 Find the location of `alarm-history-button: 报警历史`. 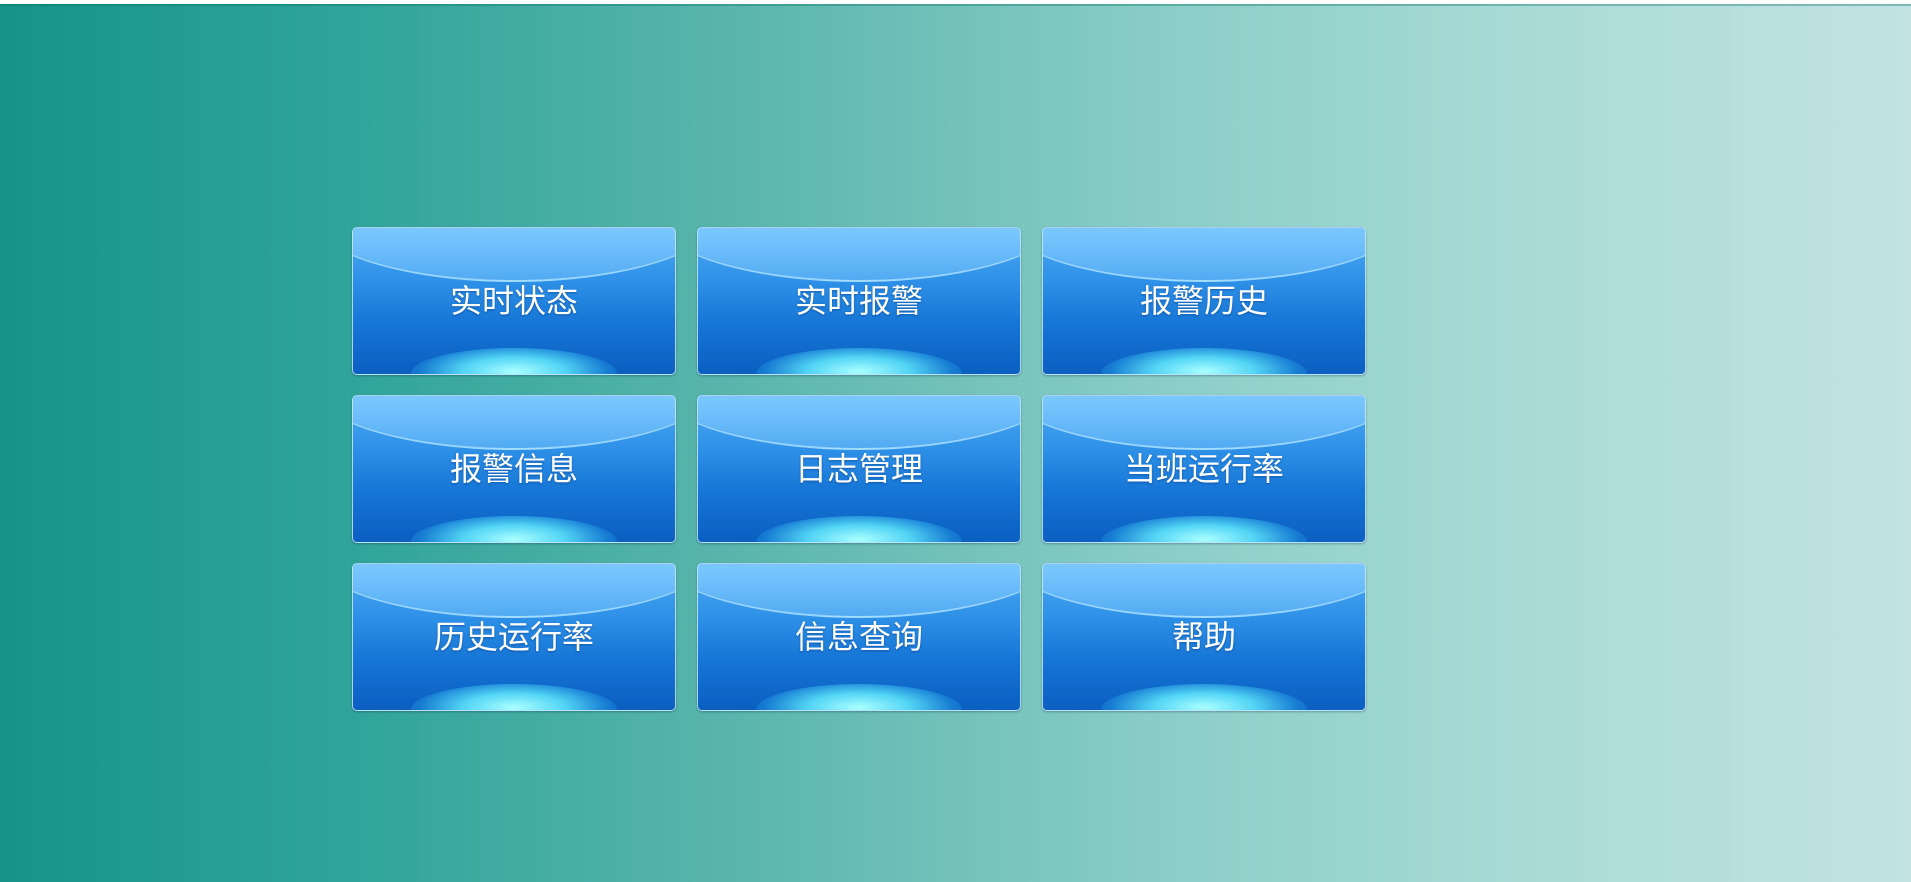

alarm-history-button: 报警历史 is located at coordinates (1204, 301).